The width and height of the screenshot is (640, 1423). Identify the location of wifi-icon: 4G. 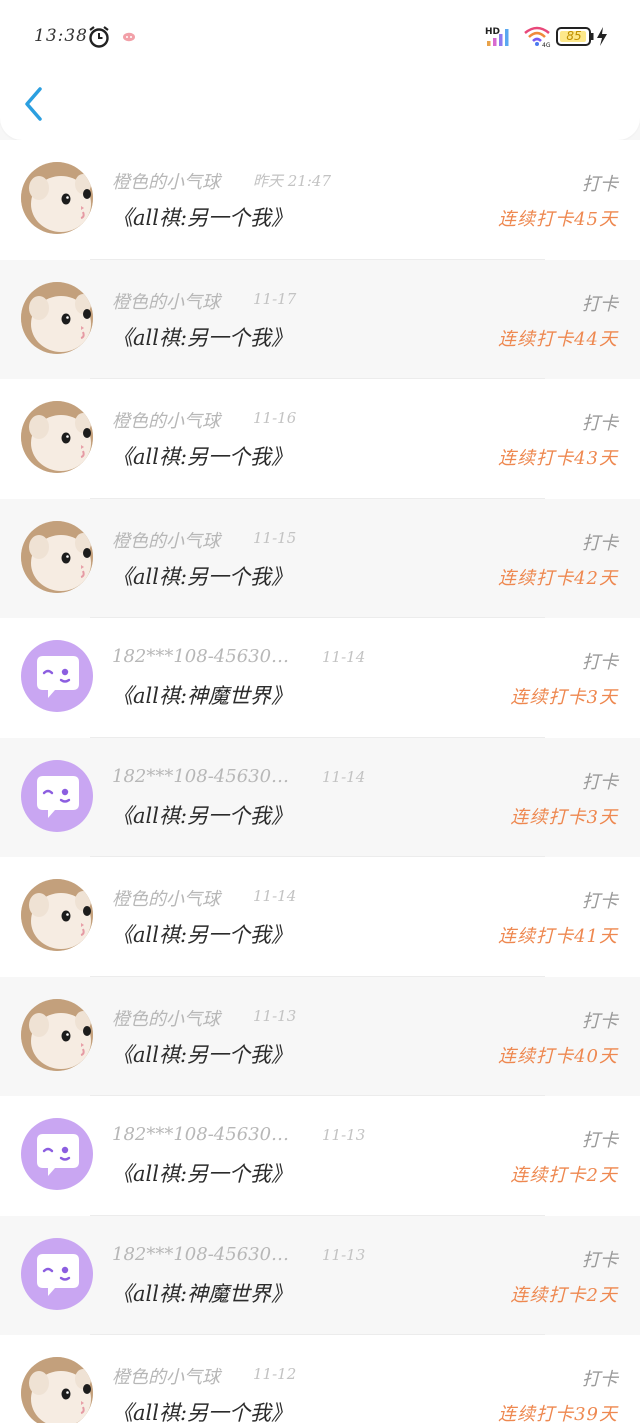
(537, 36).